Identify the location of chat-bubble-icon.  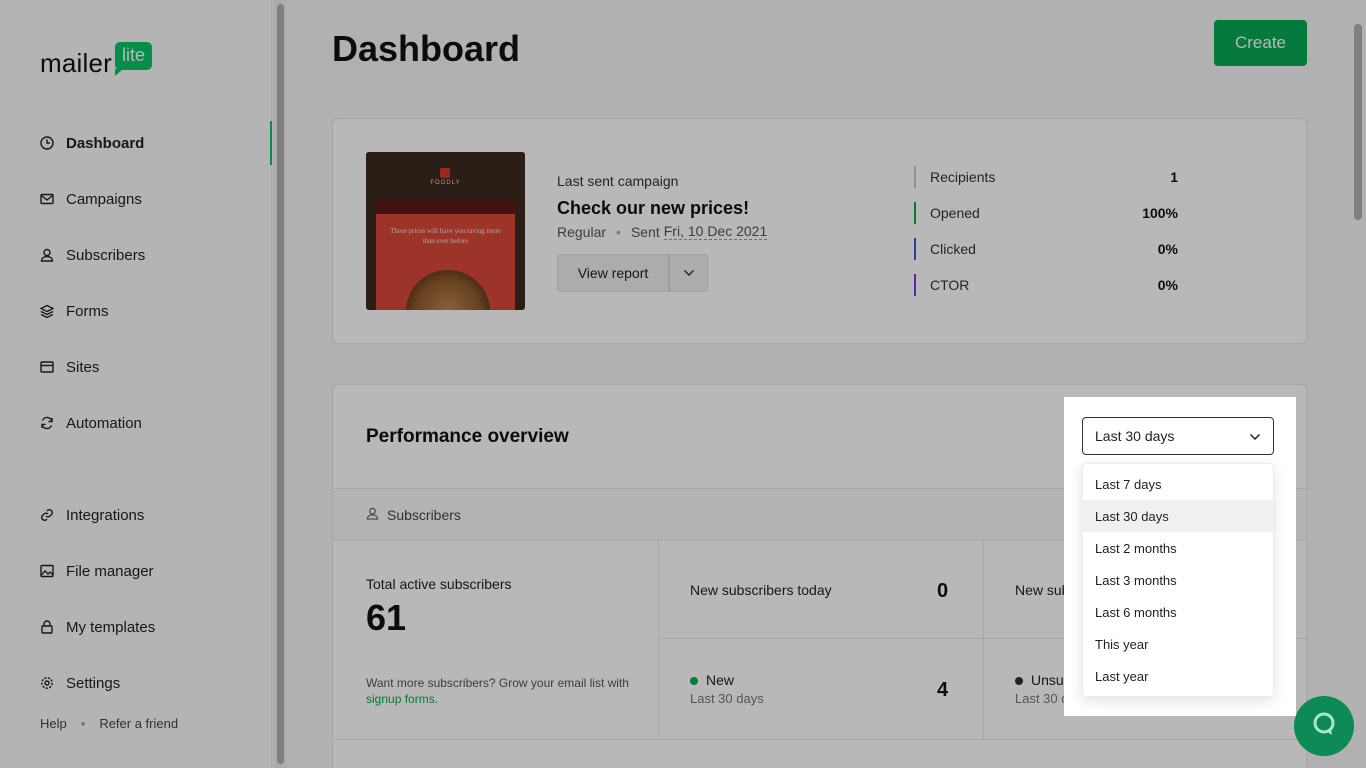
(1324, 726).